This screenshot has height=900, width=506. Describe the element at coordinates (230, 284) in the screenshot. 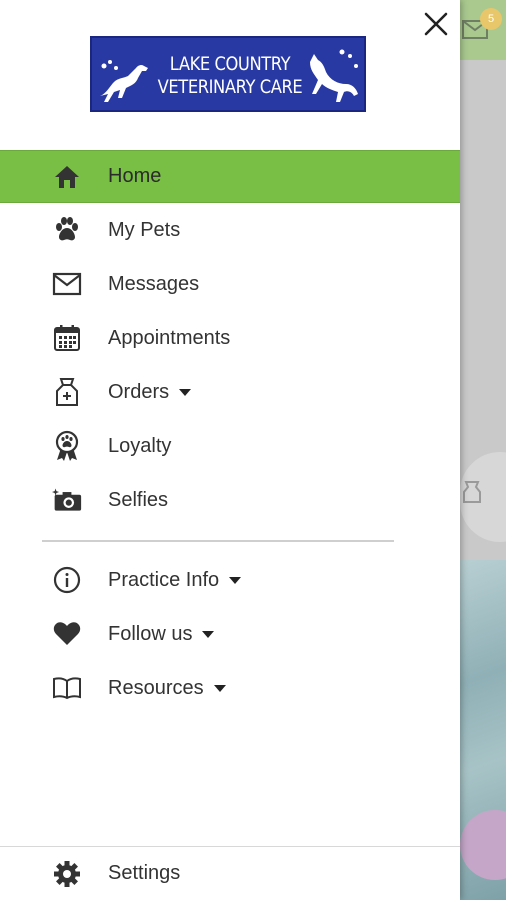

I see `nav-item-messages: Messages` at that location.